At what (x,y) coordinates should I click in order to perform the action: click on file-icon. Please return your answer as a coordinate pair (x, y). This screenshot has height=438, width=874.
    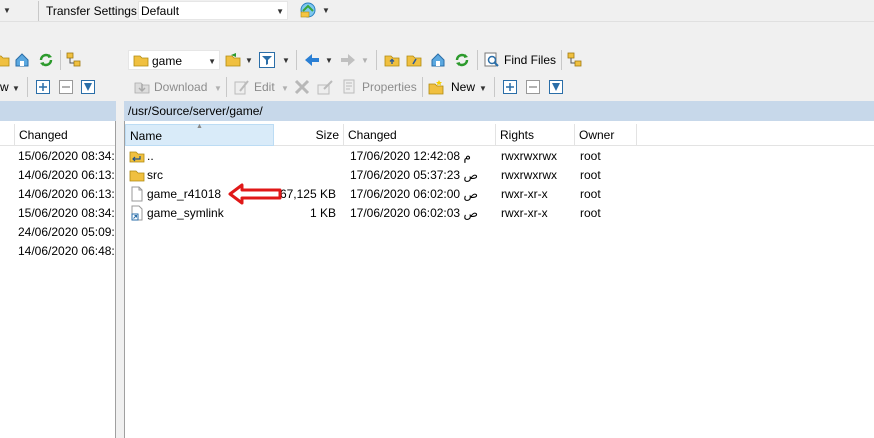
    Looking at the image, I should click on (137, 194).